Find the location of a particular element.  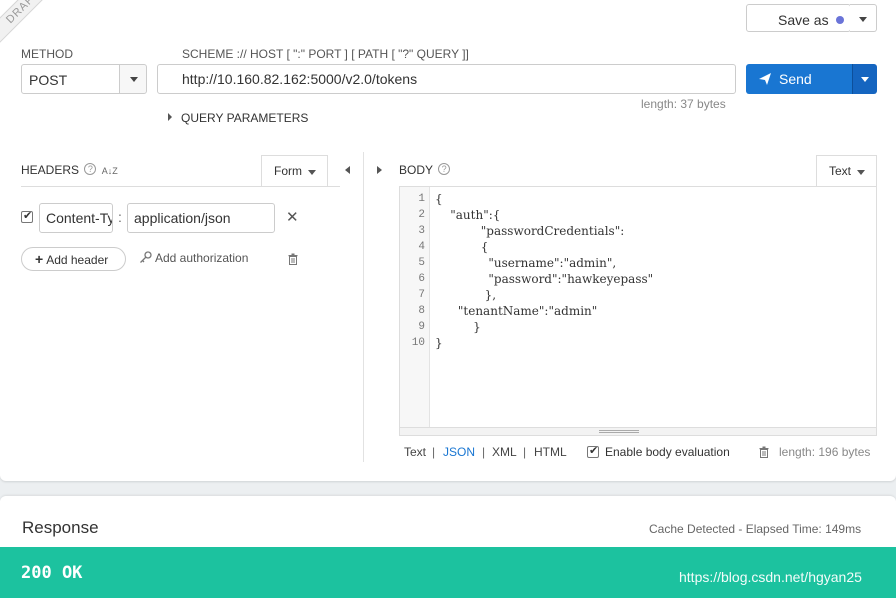

headers-form-tab-label: Form is located at coordinates (288, 171).